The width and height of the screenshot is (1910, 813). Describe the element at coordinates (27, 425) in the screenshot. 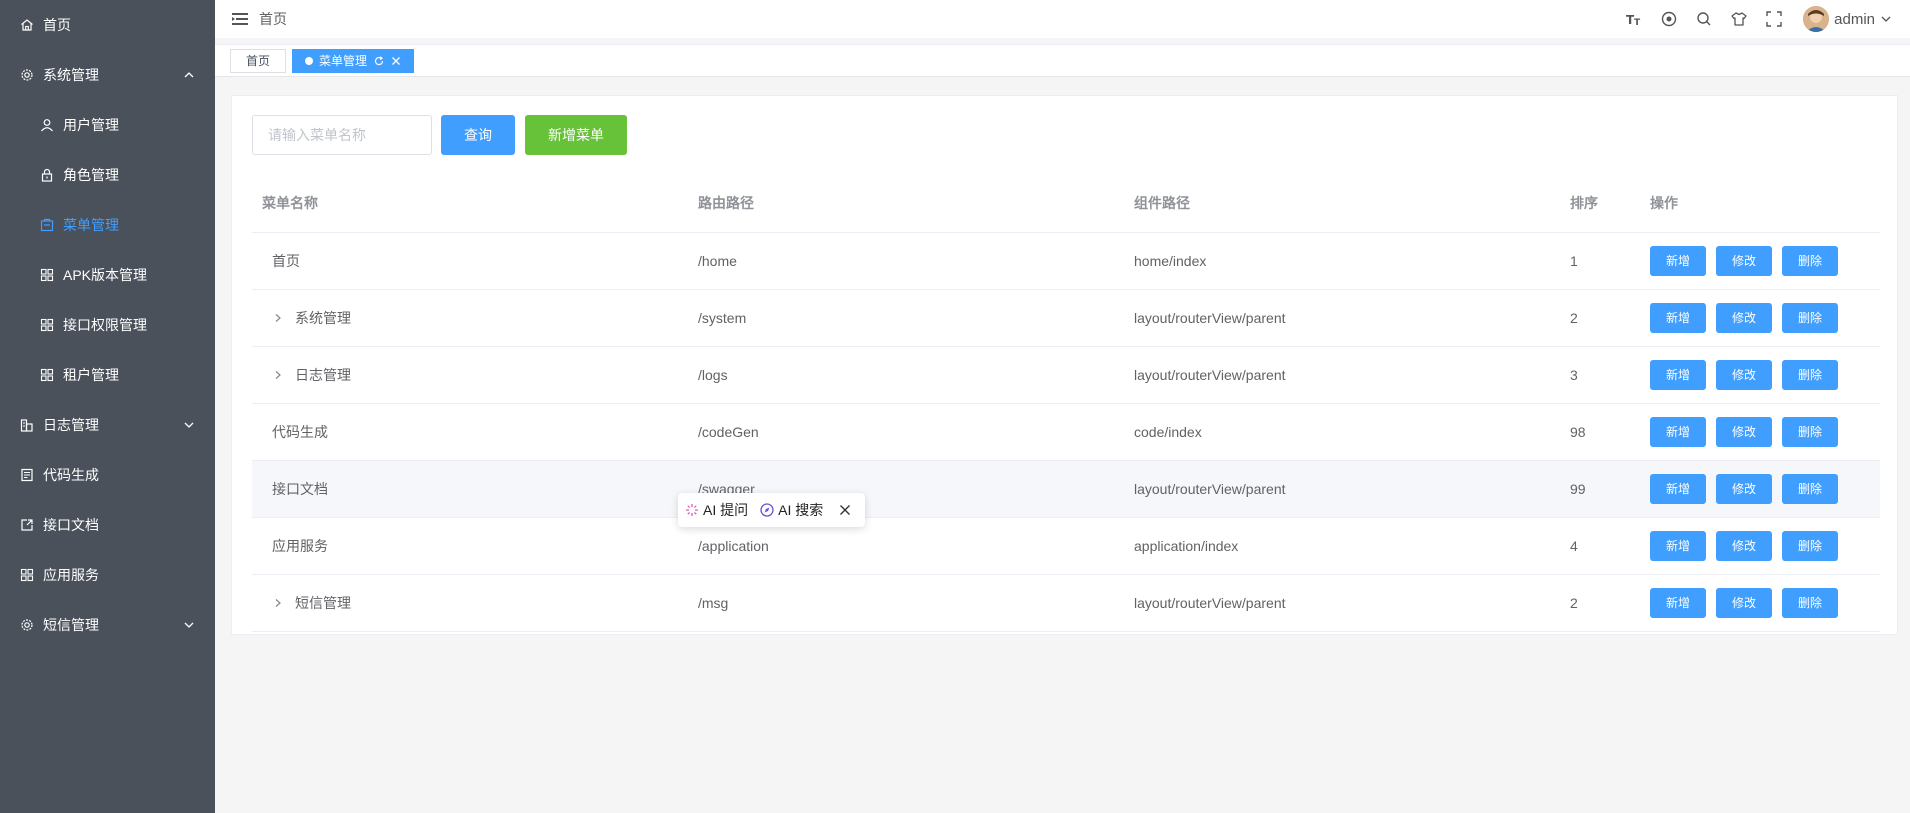

I see `chart-icon` at that location.